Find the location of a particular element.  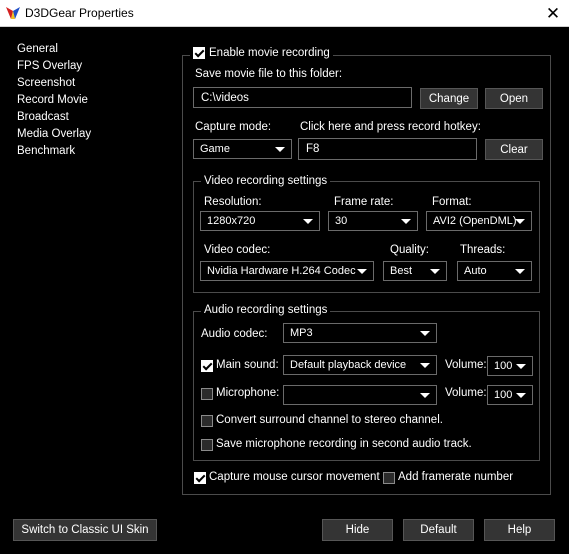

sidebar-item-general: General is located at coordinates (37, 49).